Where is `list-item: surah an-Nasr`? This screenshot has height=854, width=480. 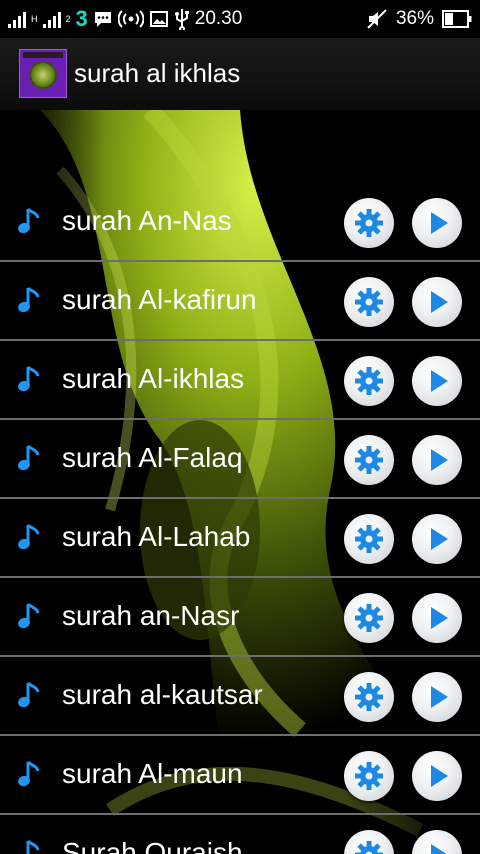 list-item: surah an-Nasr is located at coordinates (240, 617).